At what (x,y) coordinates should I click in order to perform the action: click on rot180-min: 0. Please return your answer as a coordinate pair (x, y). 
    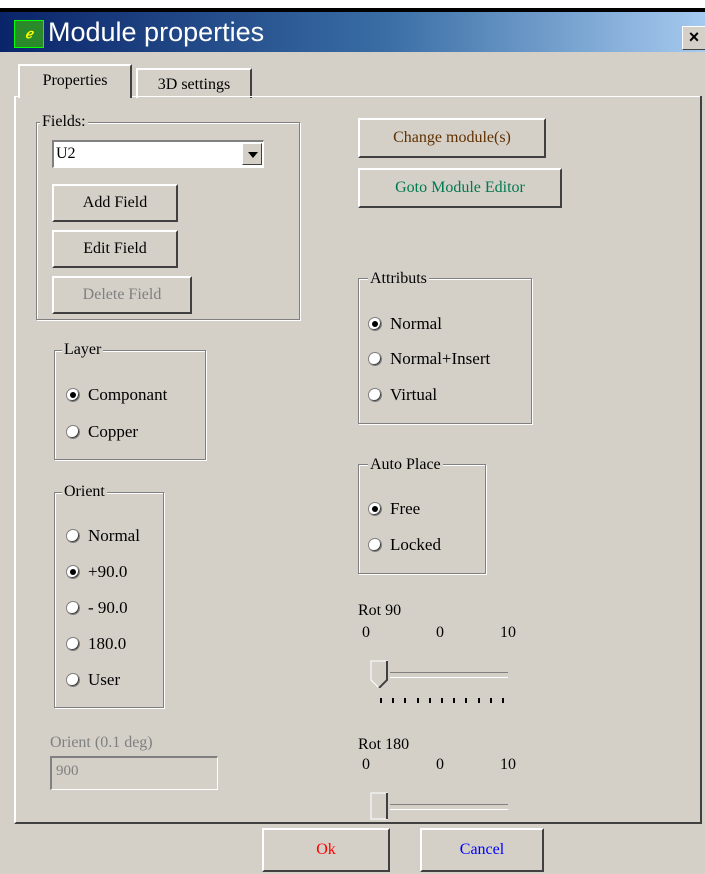
    Looking at the image, I should click on (366, 764).